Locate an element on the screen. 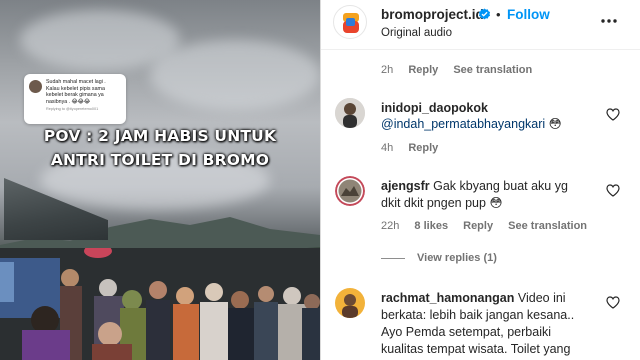 The width and height of the screenshot is (640, 360). replies-divider is located at coordinates (393, 258).